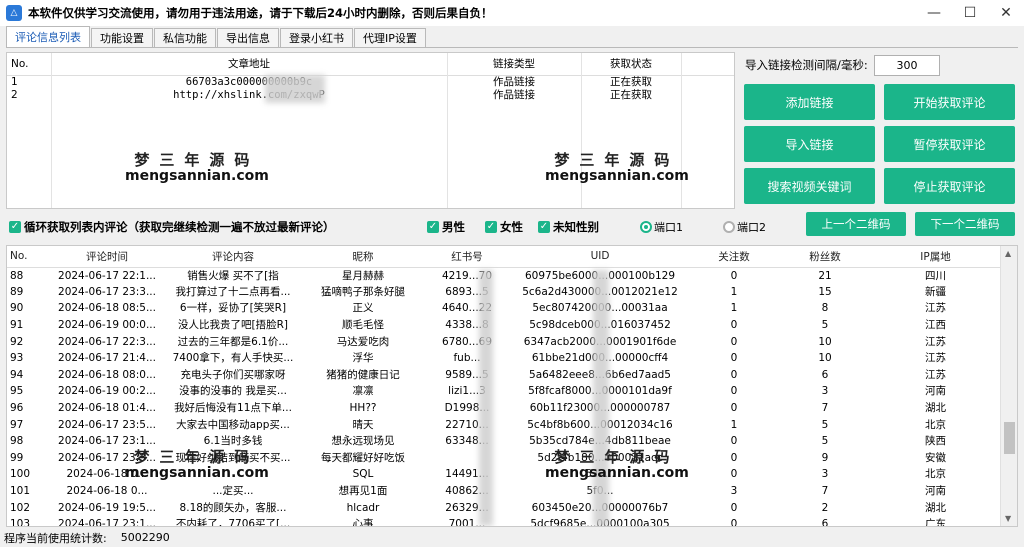 The image size is (1024, 547). What do you see at coordinates (197, 160) in the screenshot?
I see `watermark-cn: 梦三年源码` at bounding box center [197, 160].